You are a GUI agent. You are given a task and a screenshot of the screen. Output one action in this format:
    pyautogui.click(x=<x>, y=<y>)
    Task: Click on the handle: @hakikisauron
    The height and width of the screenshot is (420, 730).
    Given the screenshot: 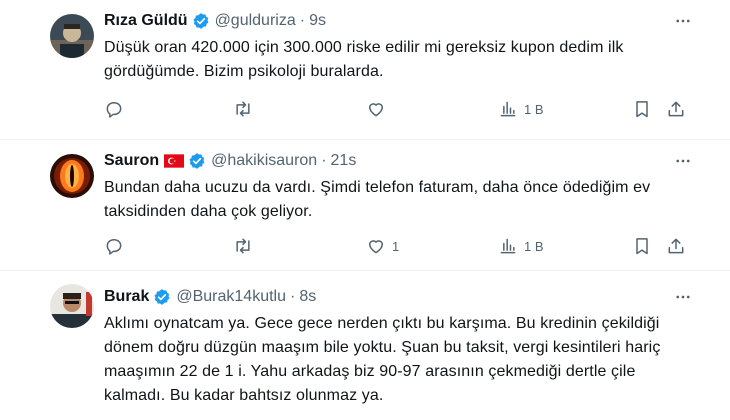 What is the action you would take?
    pyautogui.click(x=264, y=161)
    